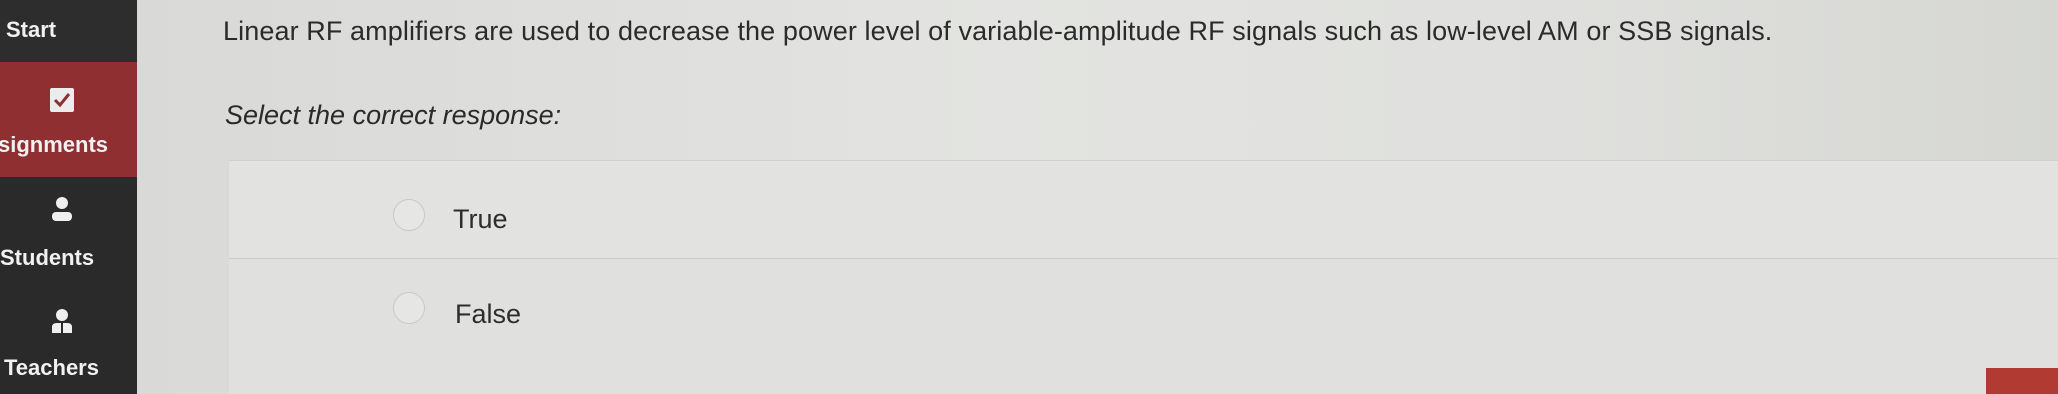 This screenshot has height=394, width=2058. What do you see at coordinates (54, 144) in the screenshot?
I see `sidebar-item-label: signments` at bounding box center [54, 144].